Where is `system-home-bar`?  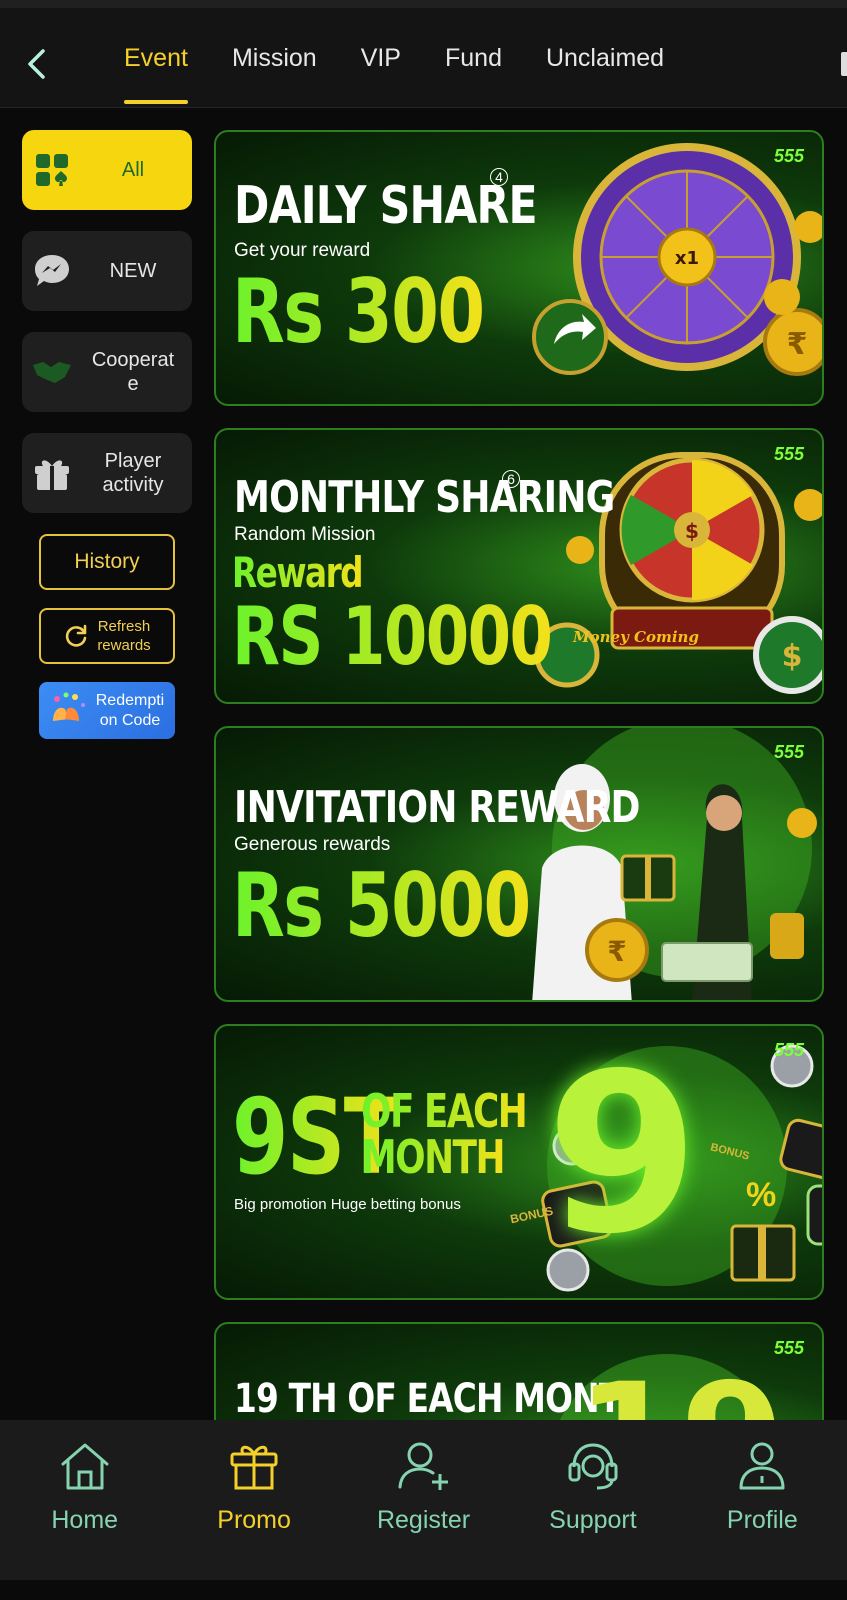 system-home-bar is located at coordinates (423, 1590).